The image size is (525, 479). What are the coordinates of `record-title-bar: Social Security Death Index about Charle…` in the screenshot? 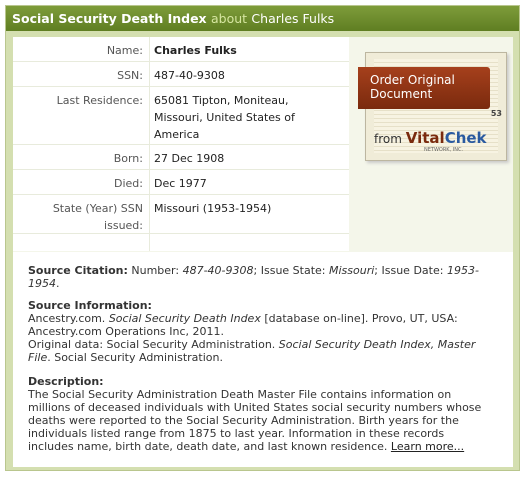 It's located at (262, 18).